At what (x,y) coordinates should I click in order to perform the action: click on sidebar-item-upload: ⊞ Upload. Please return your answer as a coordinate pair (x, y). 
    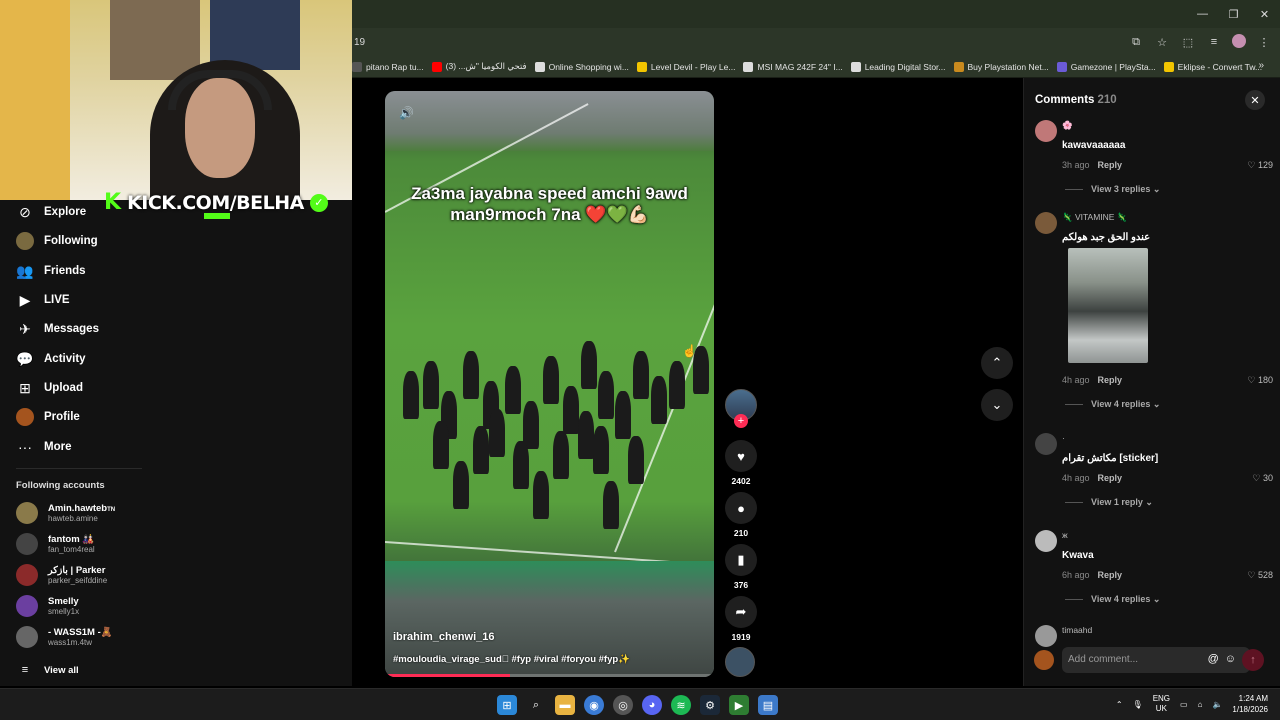
    Looking at the image, I should click on (49, 388).